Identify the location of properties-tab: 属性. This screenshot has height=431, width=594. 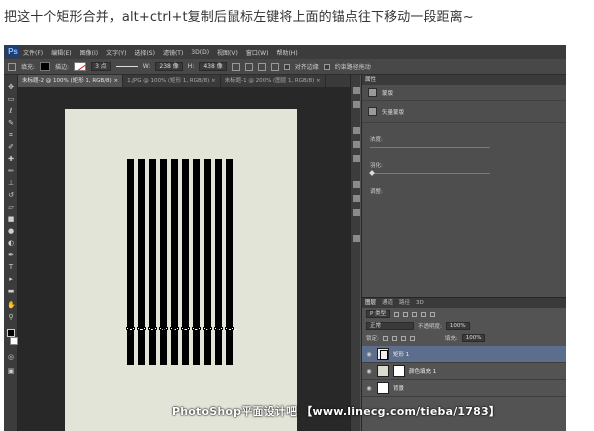
(370, 80).